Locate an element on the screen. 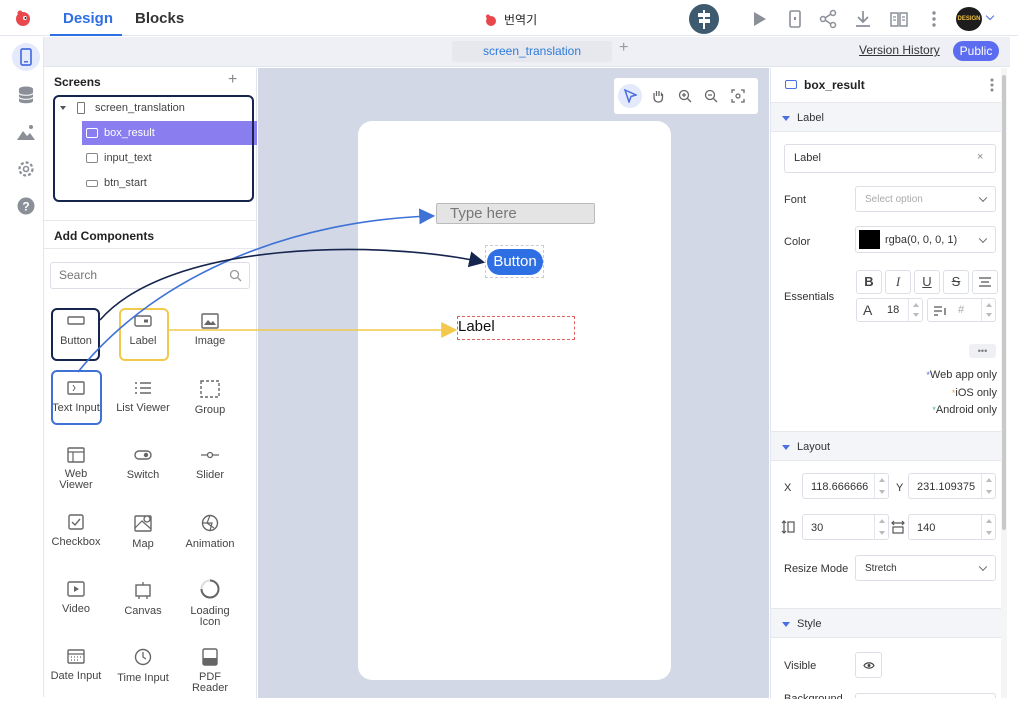 The image size is (1018, 708). more-options-button: ••• is located at coordinates (982, 351).